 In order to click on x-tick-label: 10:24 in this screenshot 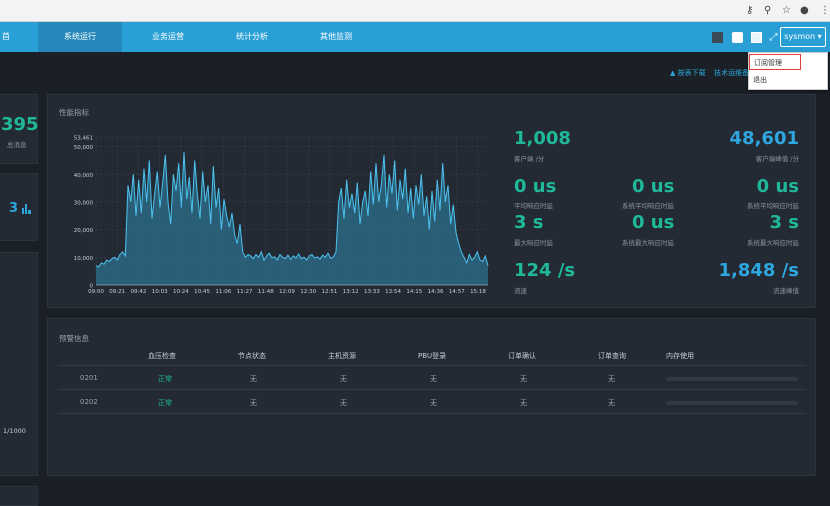, I will do `click(181, 292)`.